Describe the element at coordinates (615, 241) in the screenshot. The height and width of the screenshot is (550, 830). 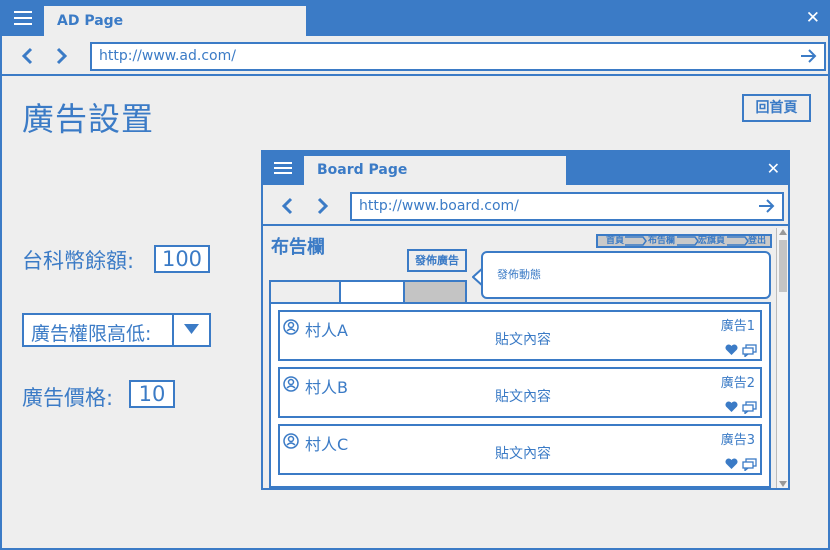
I see `breadcrumb-home: 首頁` at that location.